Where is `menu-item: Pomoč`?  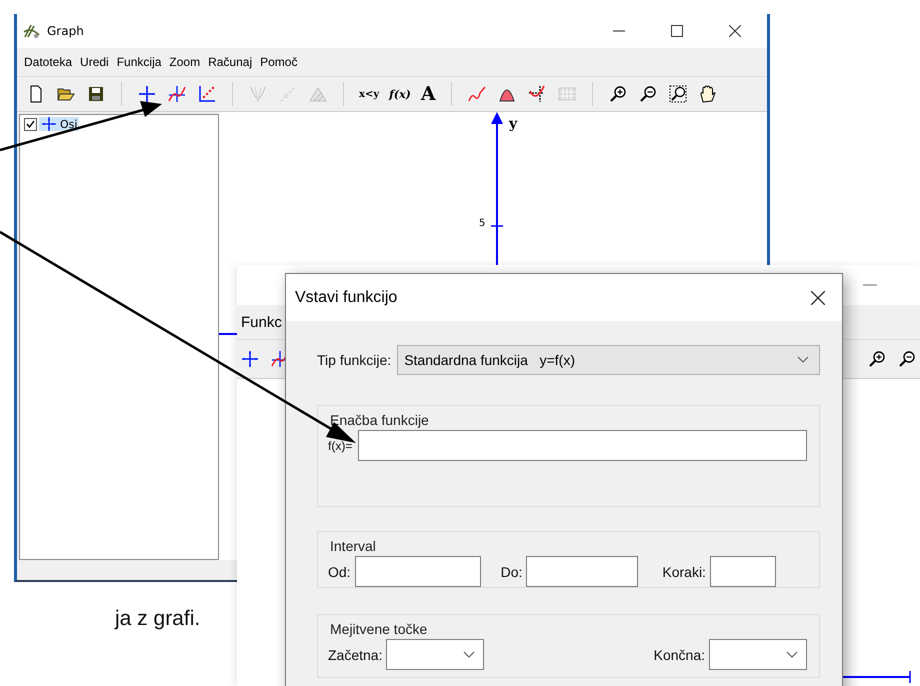
menu-item: Pomoč is located at coordinates (279, 62).